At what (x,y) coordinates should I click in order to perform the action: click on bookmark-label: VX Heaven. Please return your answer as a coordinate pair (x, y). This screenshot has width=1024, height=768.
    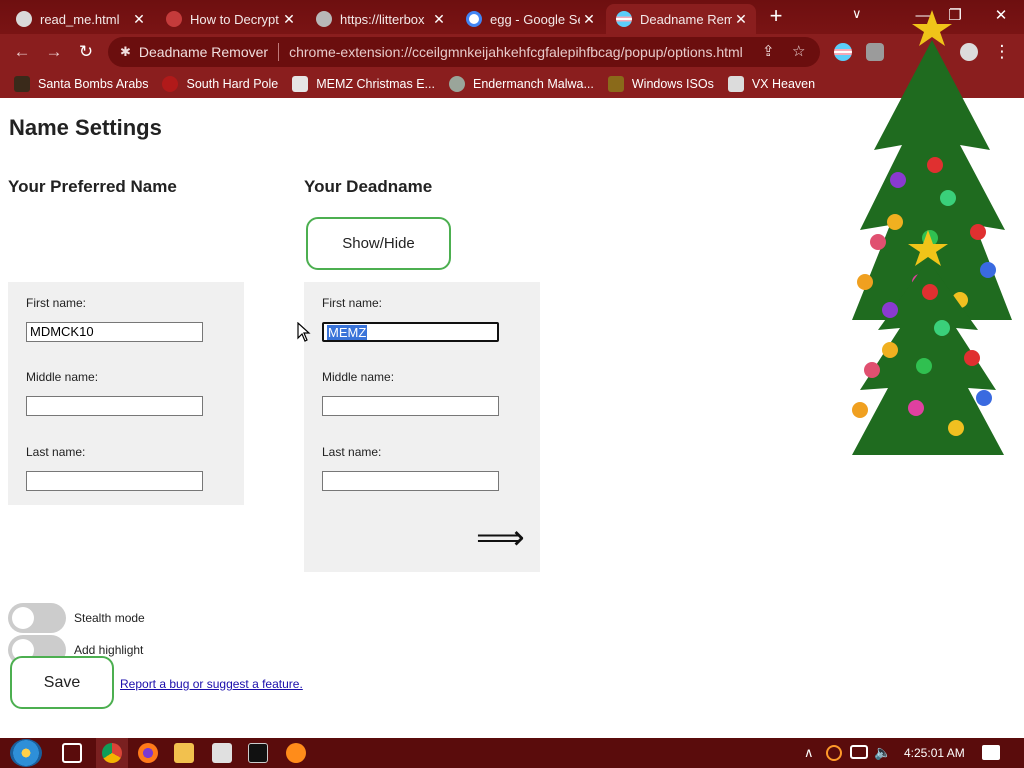
    Looking at the image, I should click on (783, 84).